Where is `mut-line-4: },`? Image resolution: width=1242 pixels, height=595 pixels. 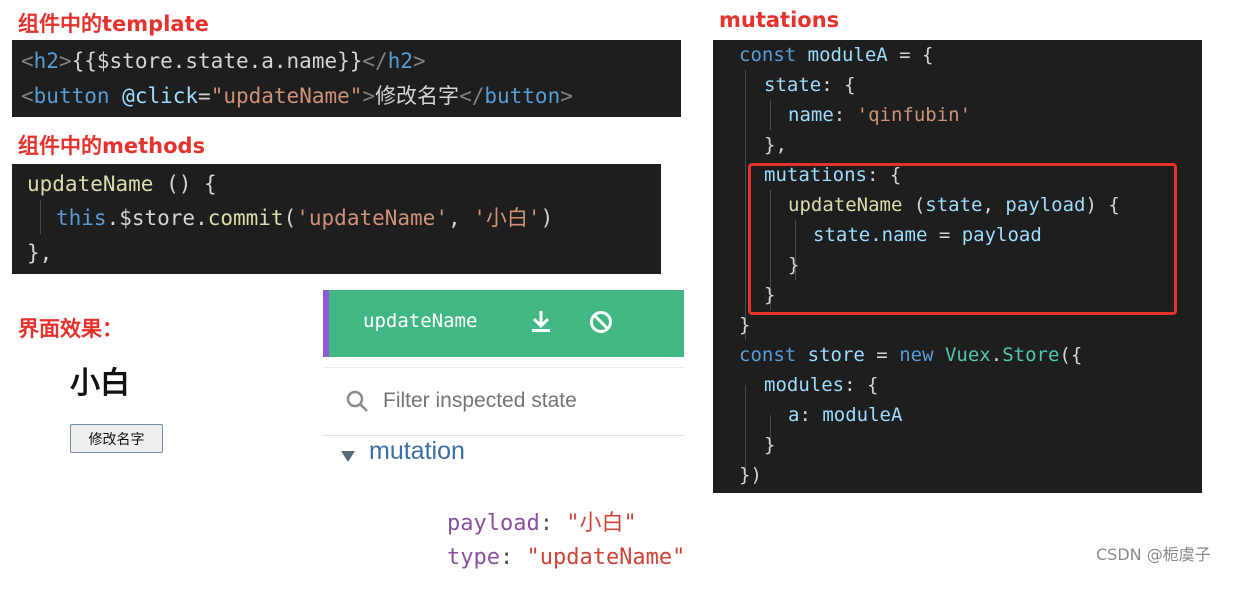
mut-line-4: }, is located at coordinates (775, 145).